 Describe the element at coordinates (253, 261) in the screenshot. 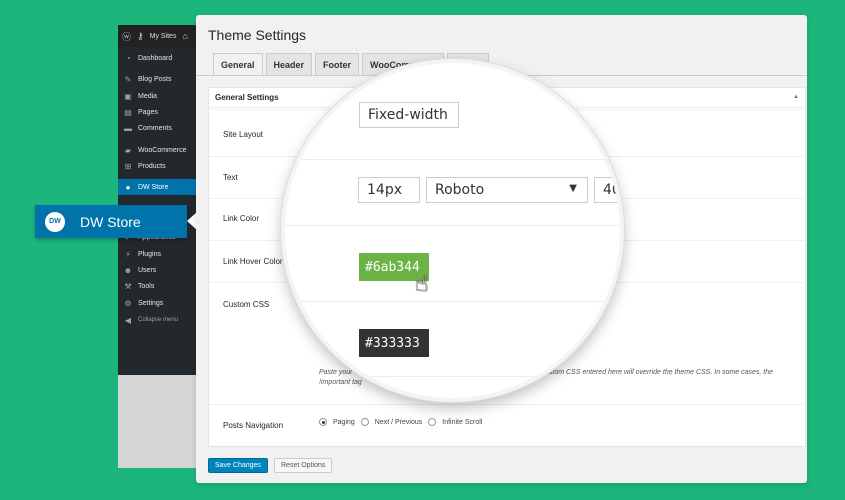

I see `link-hover-color-label: Link Hover Color` at that location.